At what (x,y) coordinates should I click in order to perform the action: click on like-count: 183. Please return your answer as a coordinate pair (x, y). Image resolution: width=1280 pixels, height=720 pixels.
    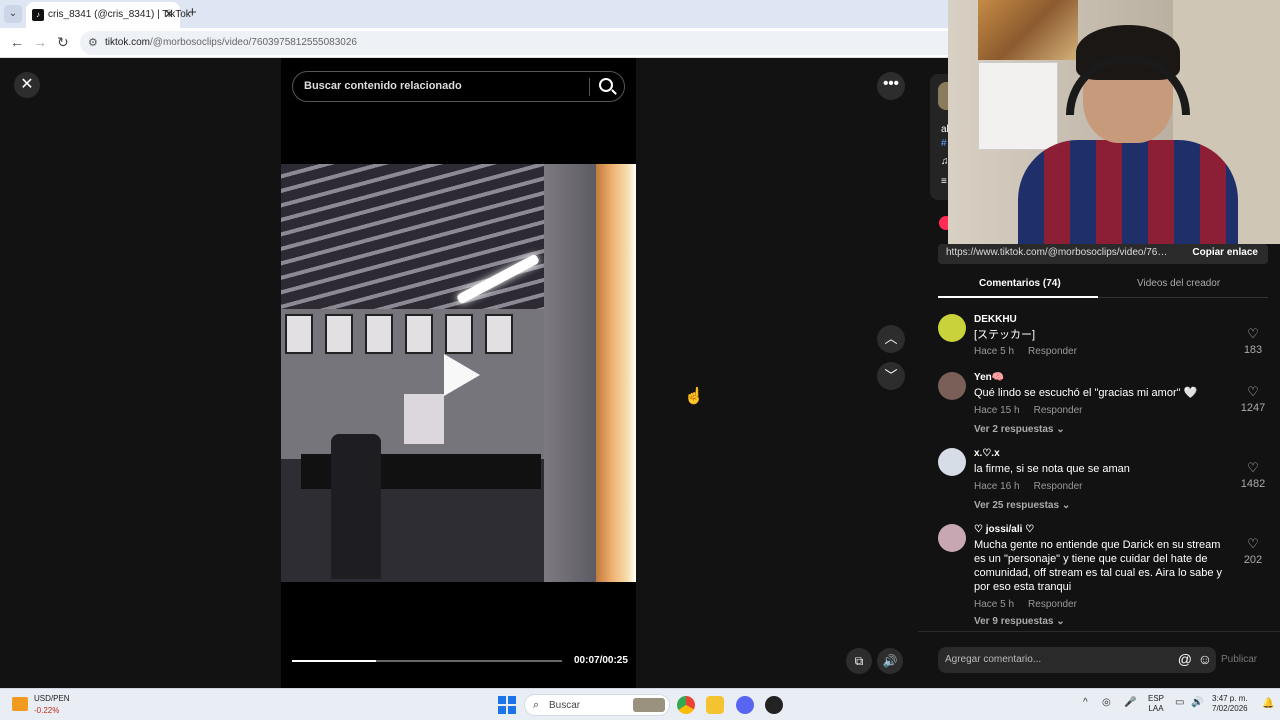
    Looking at the image, I should click on (1253, 350).